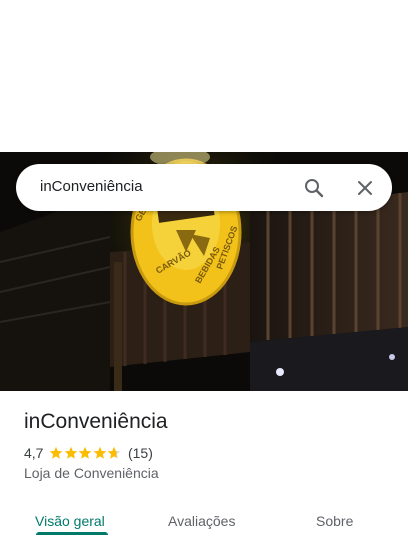 The height and width of the screenshot is (544, 408). I want to click on search-icon, so click(314, 188).